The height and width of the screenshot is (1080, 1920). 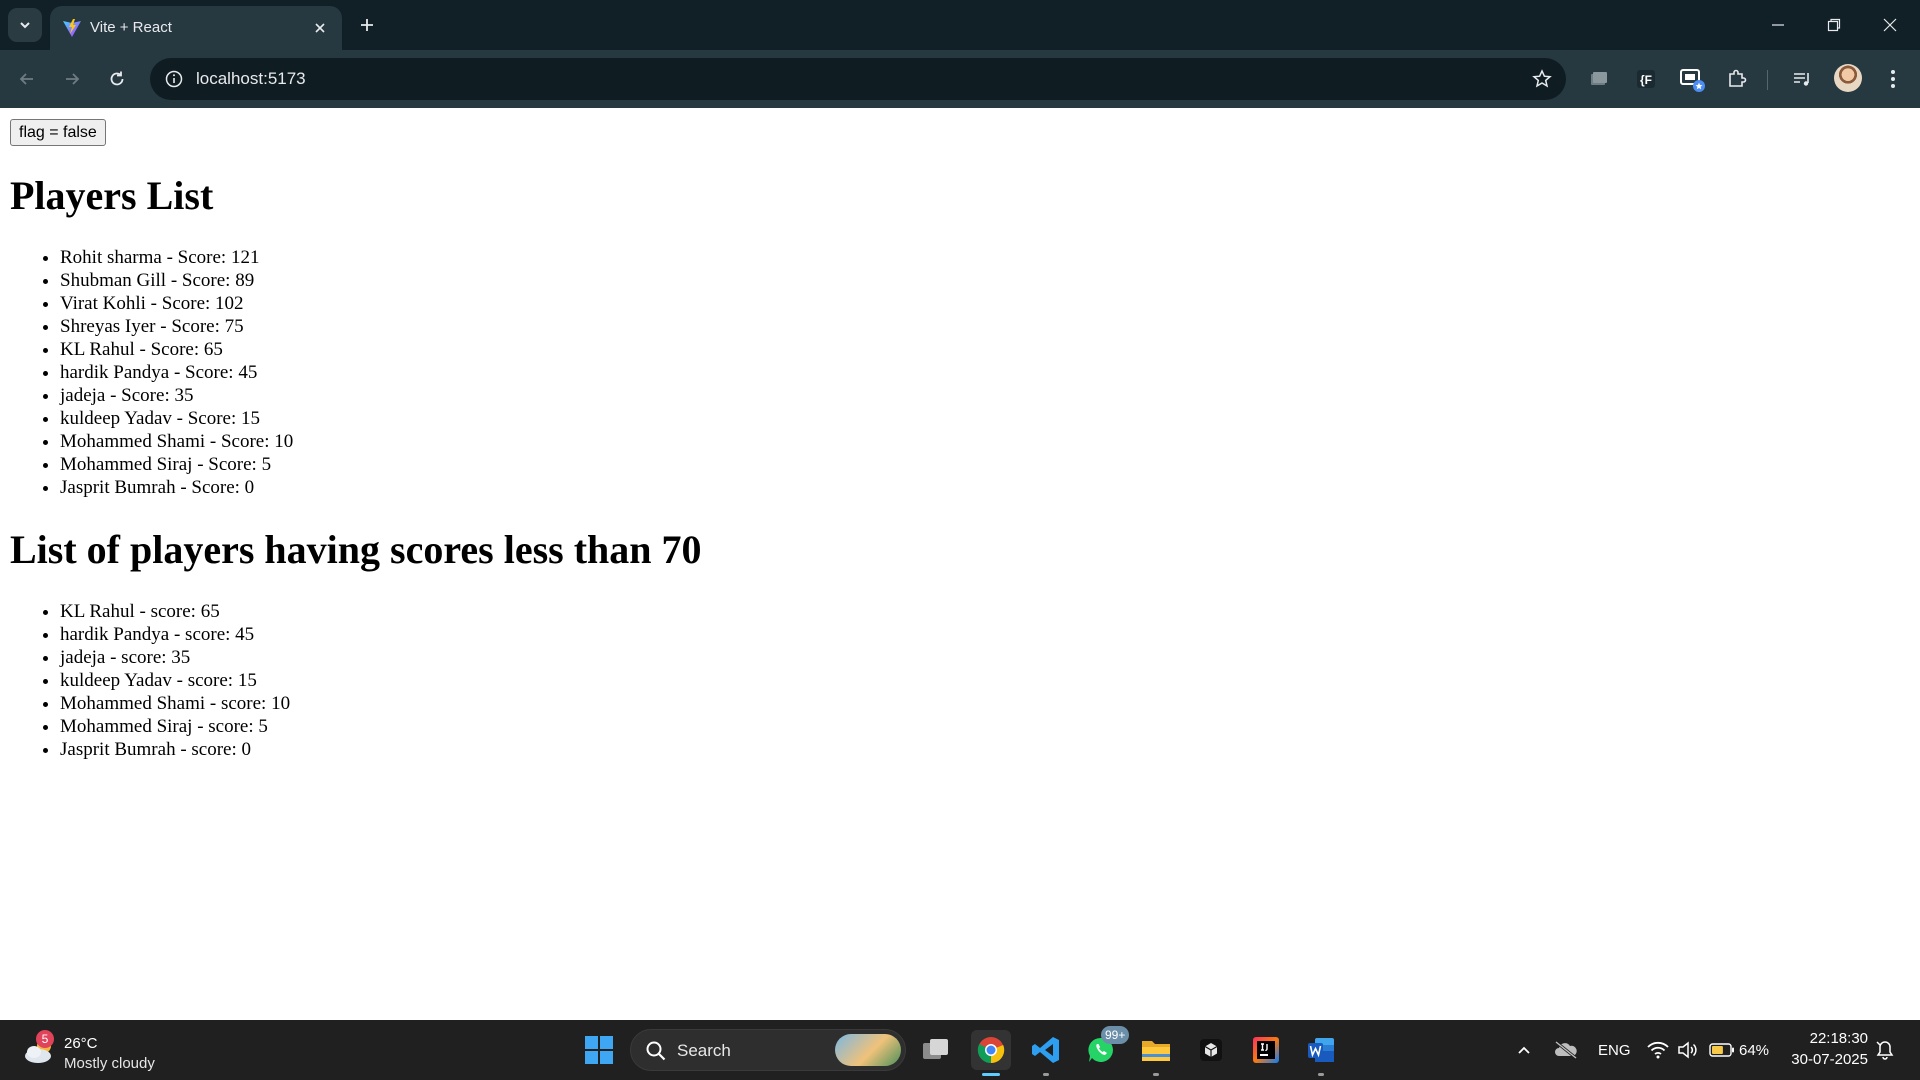 I want to click on arrow-left-icon, so click(x=26, y=79).